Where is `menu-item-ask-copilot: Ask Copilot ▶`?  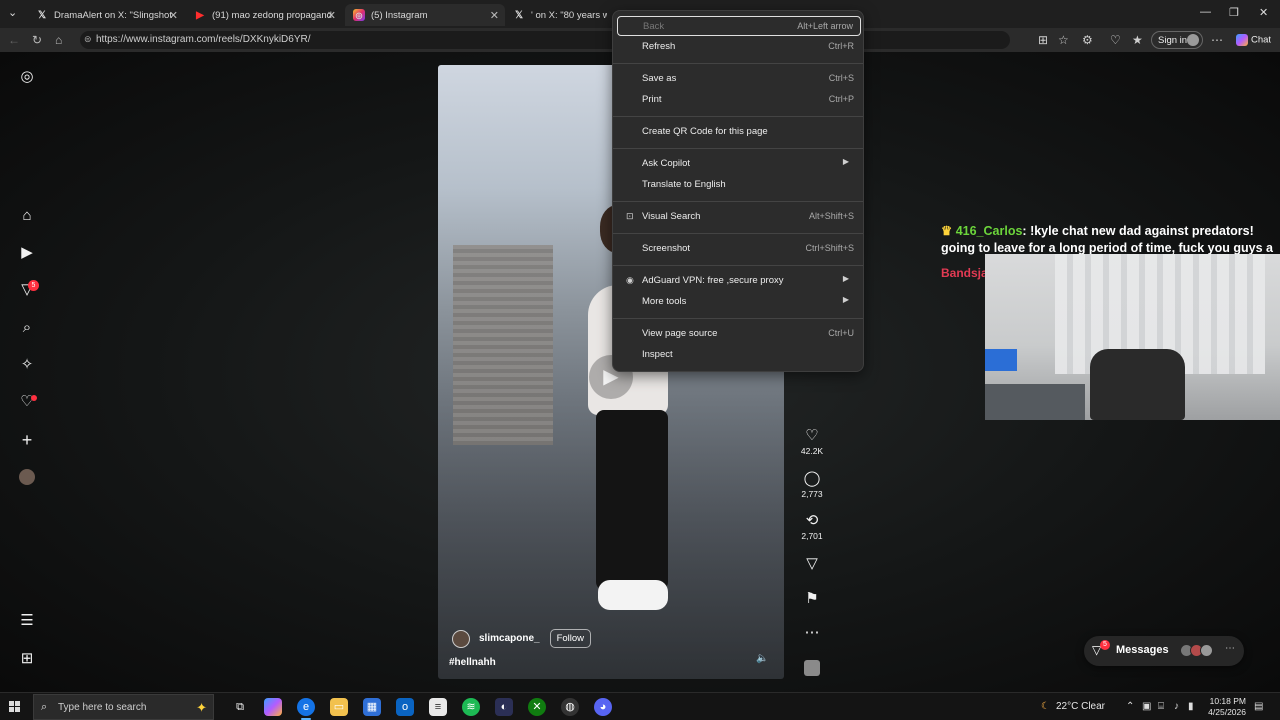
menu-item-ask-copilot: Ask Copilot ▶ is located at coordinates (739, 164).